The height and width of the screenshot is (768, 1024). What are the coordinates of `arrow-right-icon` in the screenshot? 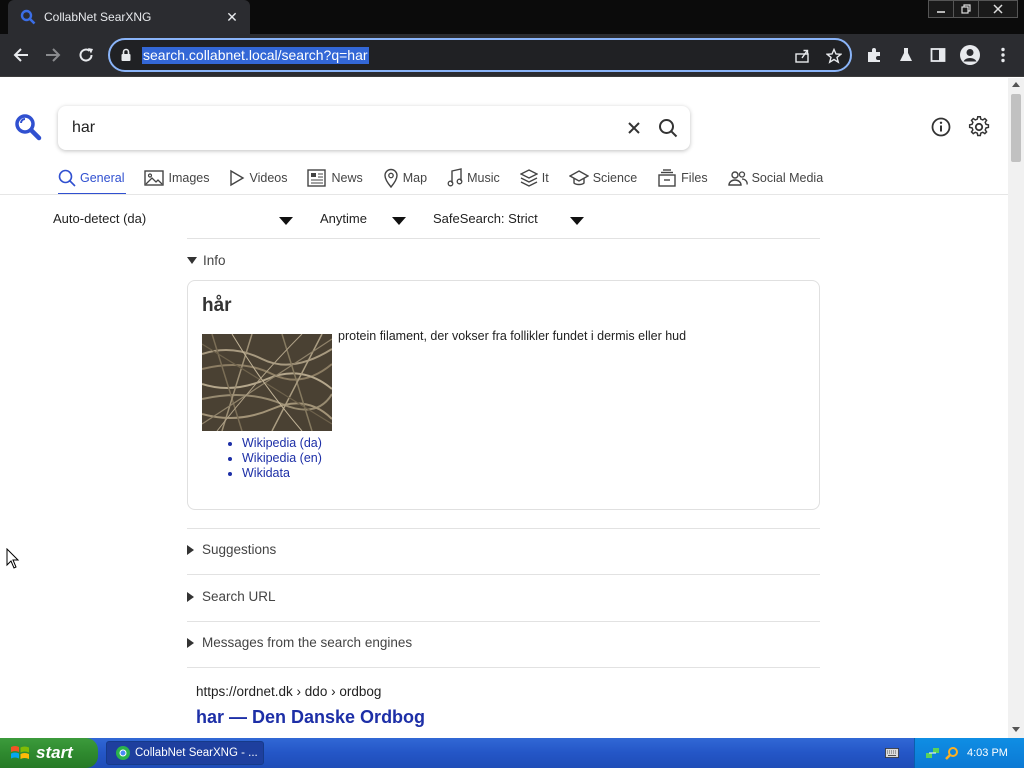 It's located at (53, 55).